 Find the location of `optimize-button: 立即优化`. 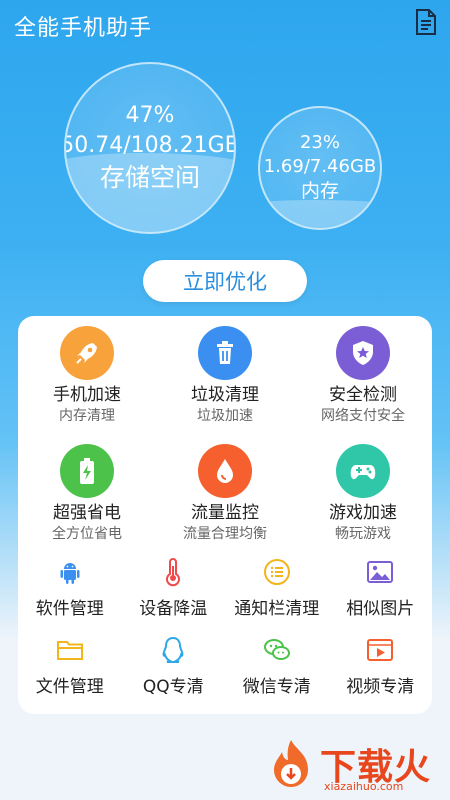

optimize-button: 立即优化 is located at coordinates (225, 281).